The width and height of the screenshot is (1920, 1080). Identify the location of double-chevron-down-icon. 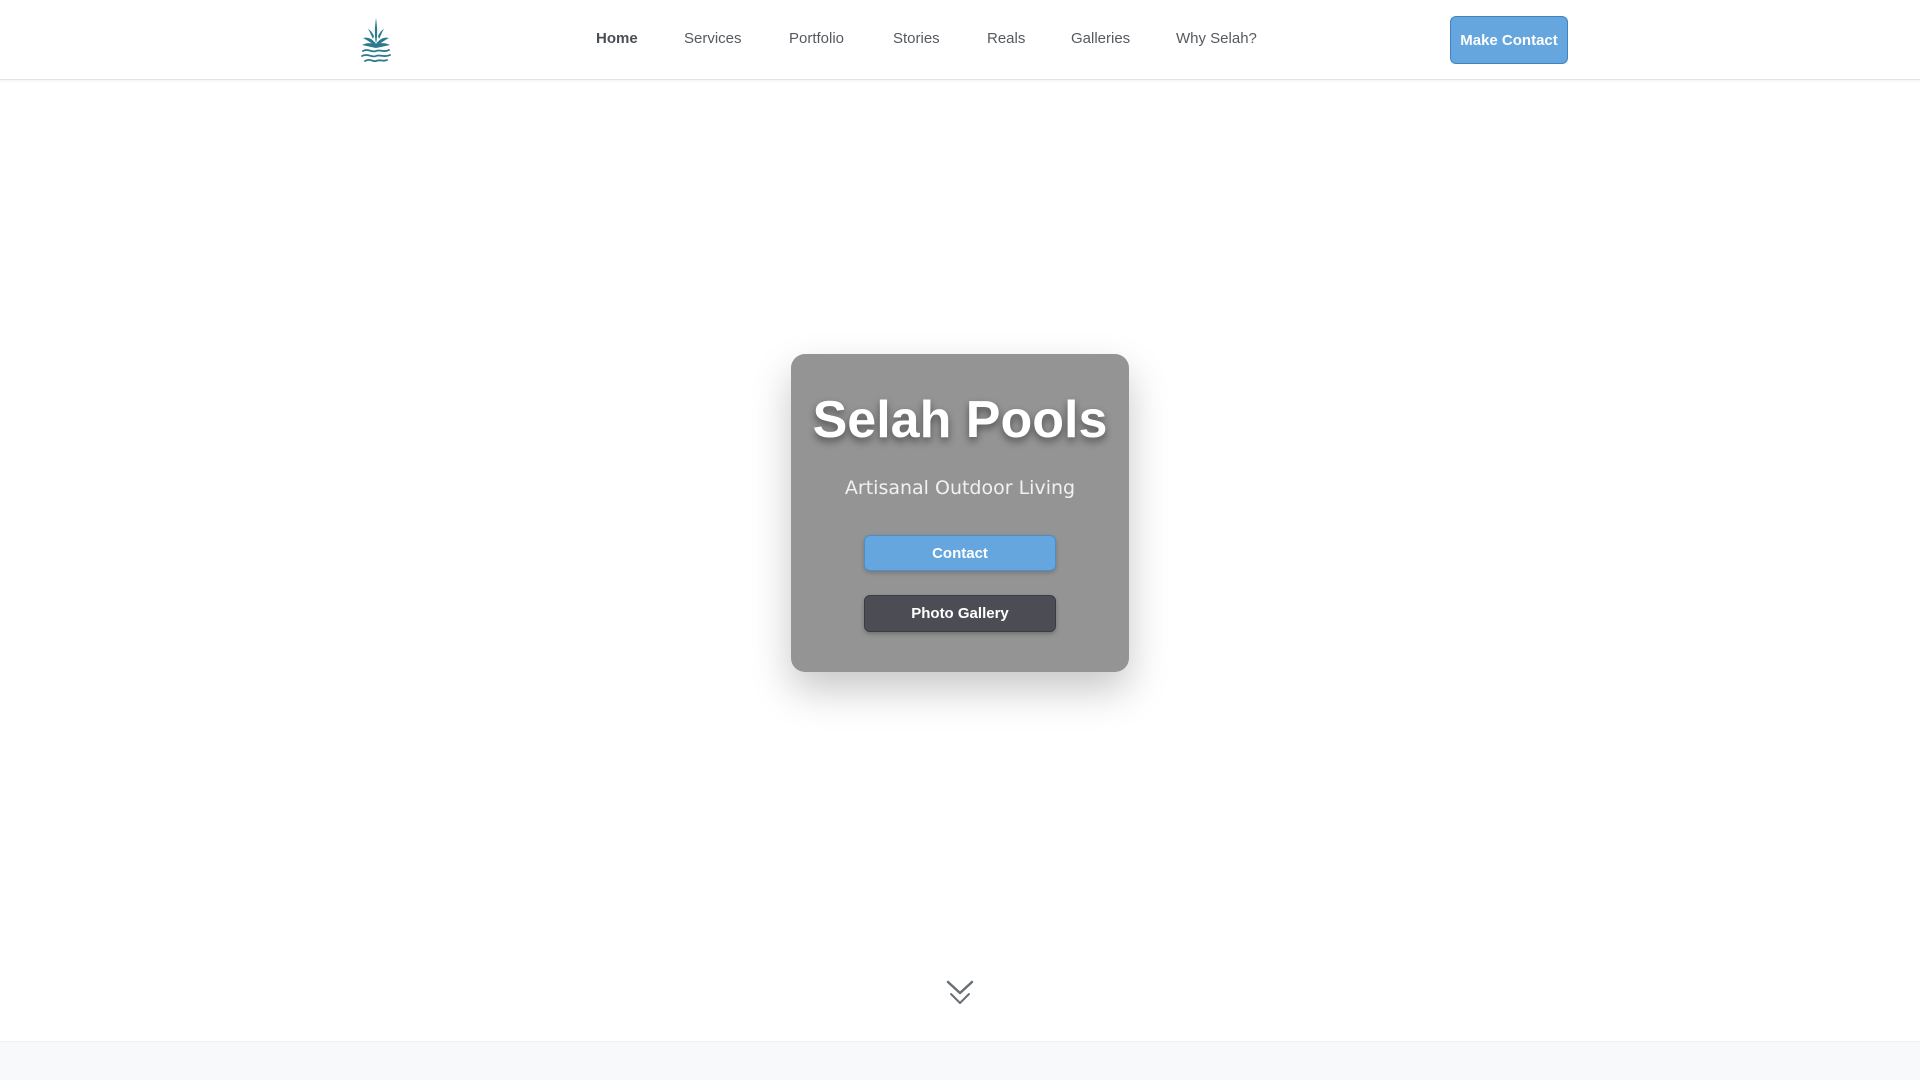
(960, 992).